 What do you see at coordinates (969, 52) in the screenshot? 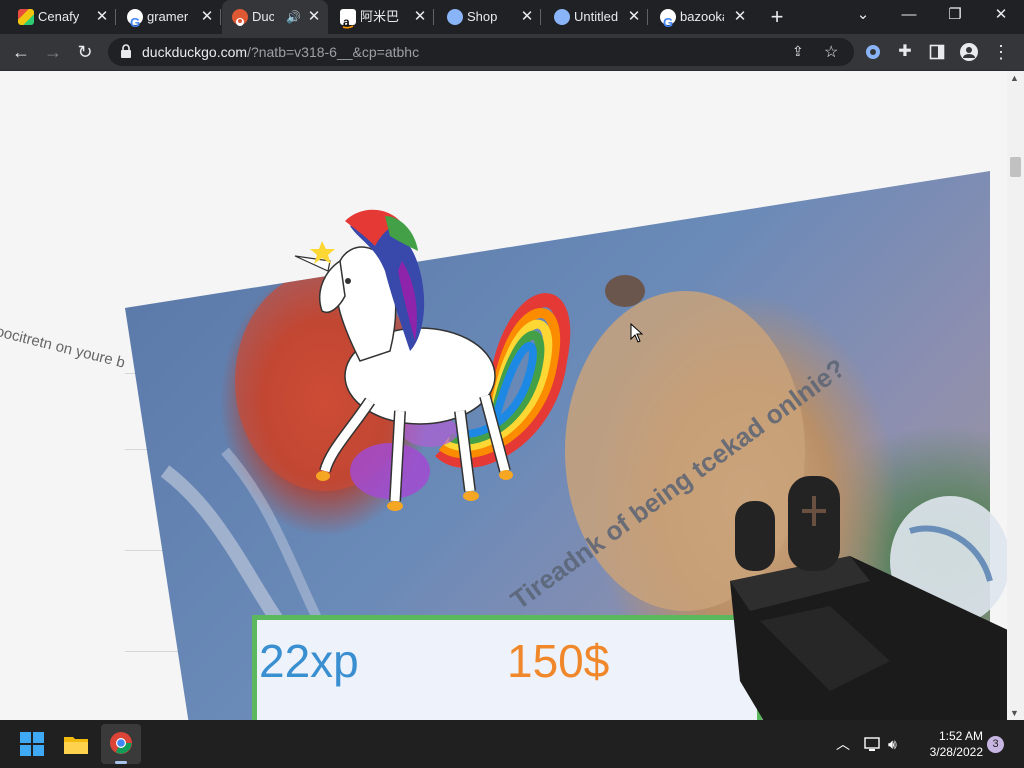
I see `profile-icon` at bounding box center [969, 52].